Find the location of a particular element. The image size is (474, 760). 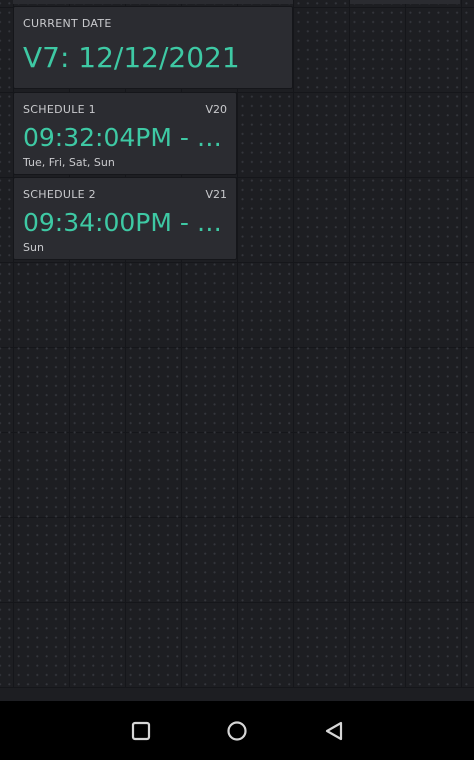

top-widget-edge-right is located at coordinates (405, 2).